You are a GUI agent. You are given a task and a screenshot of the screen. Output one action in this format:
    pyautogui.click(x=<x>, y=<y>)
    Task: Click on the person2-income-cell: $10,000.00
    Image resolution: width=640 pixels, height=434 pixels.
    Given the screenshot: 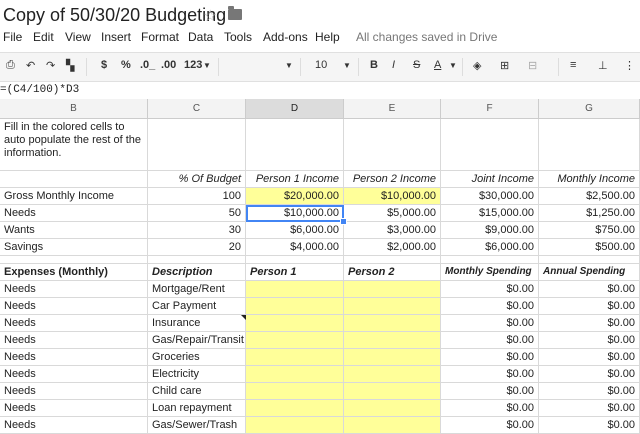 What is the action you would take?
    pyautogui.click(x=392, y=196)
    